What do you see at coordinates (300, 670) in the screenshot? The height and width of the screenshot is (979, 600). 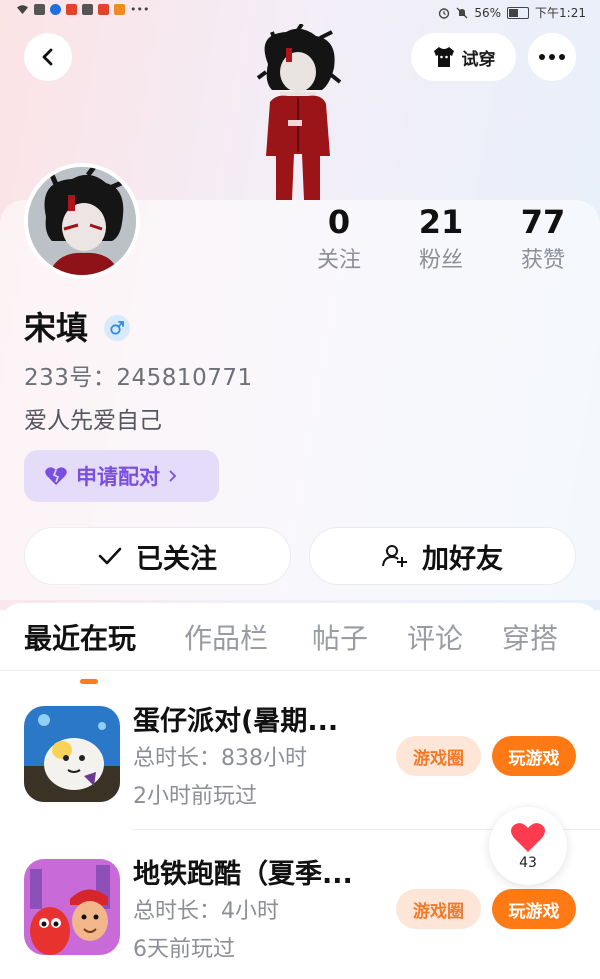 I see `tab-divider` at bounding box center [300, 670].